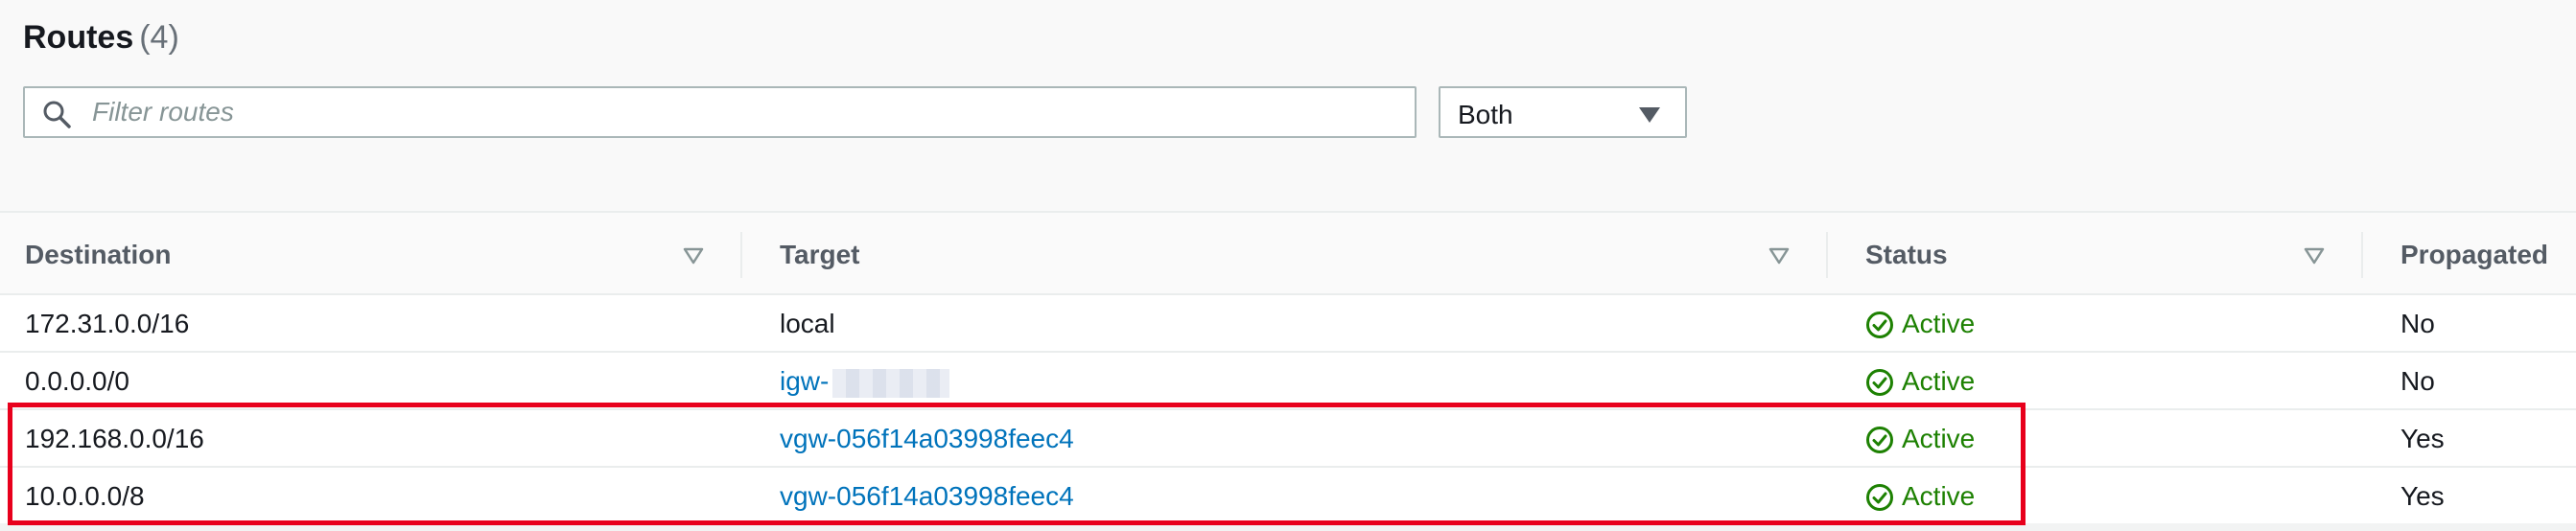 The height and width of the screenshot is (531, 2576). What do you see at coordinates (114, 438) in the screenshot?
I see `destination-cell: 192.168.0.0/16` at bounding box center [114, 438].